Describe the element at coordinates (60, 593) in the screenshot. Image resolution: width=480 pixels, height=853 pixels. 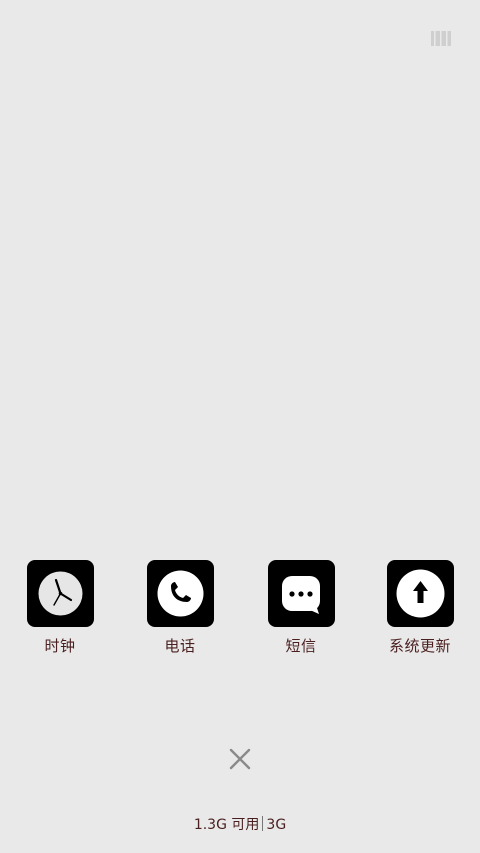
I see `clock-icon` at that location.